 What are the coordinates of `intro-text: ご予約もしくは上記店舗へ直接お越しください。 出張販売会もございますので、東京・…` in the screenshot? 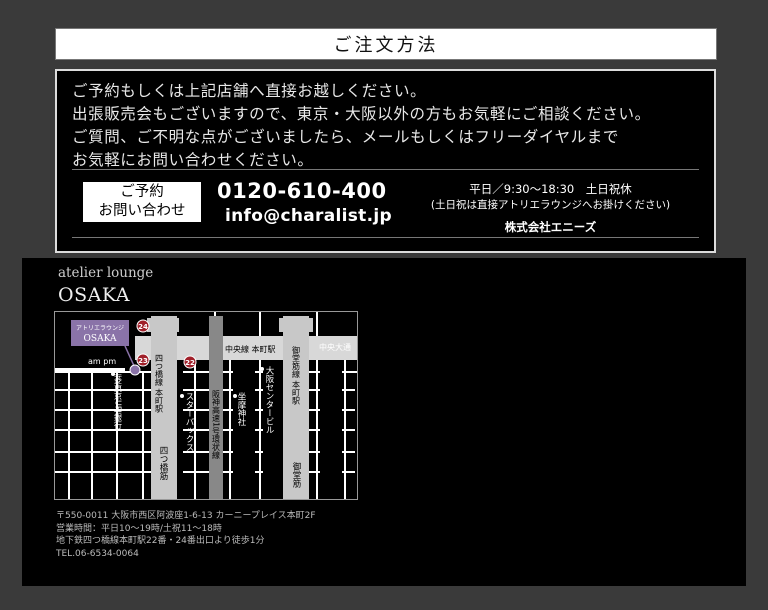 It's located at (361, 126).